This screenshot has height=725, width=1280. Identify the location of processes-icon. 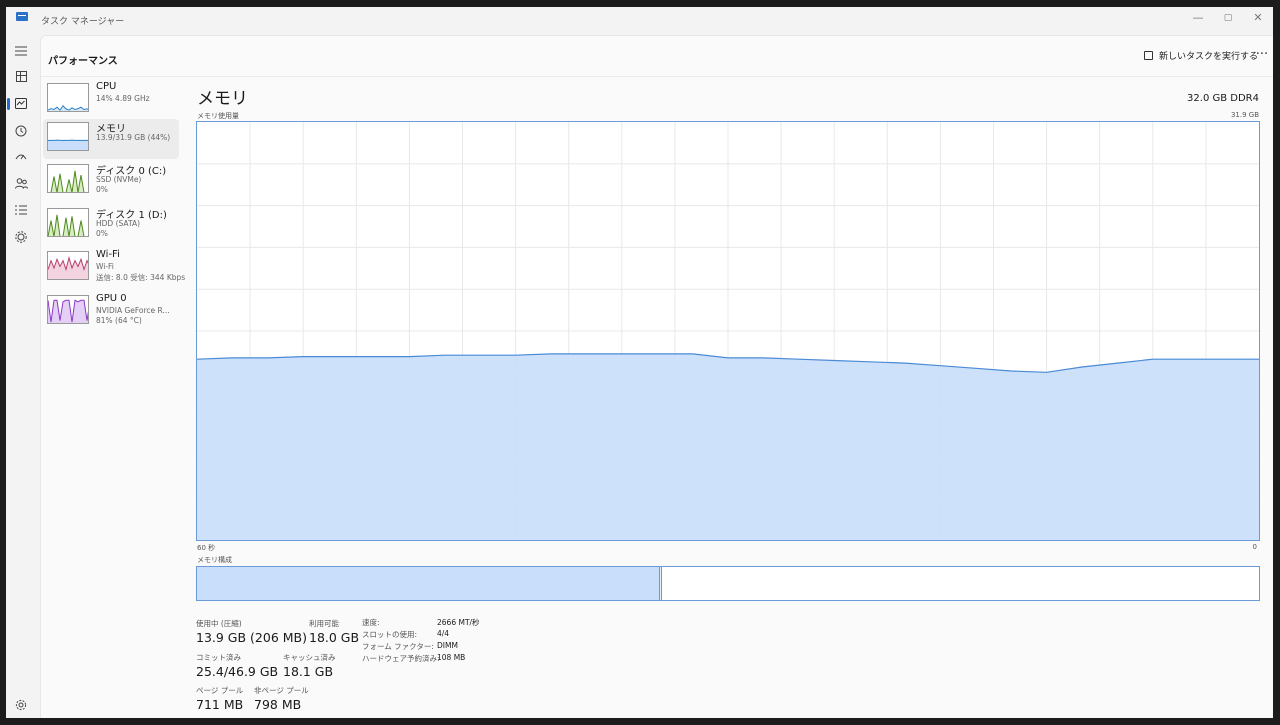
(21, 77).